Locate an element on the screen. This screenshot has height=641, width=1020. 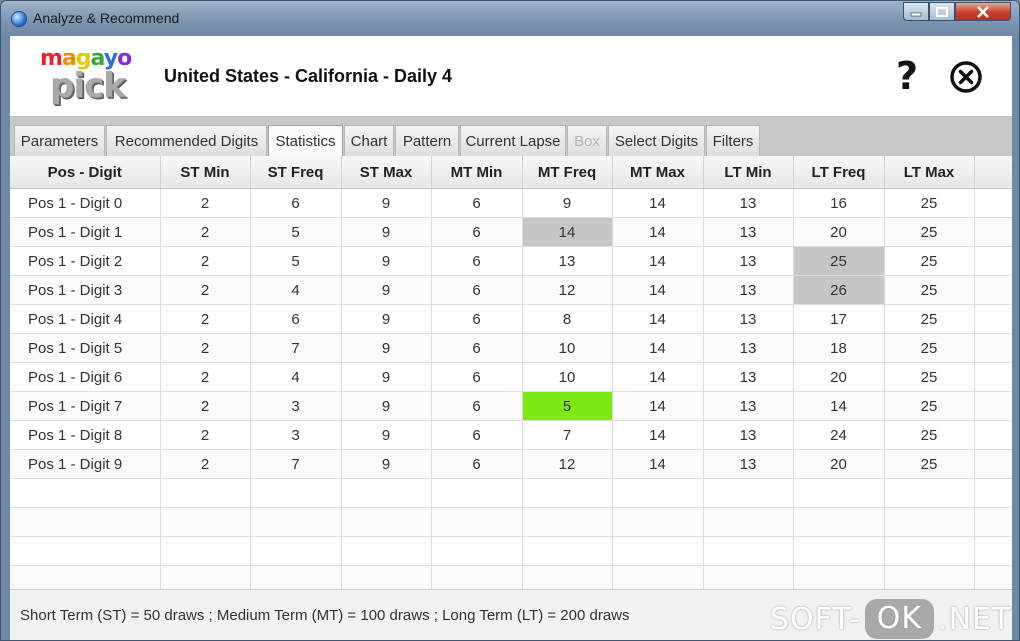
column-header: LT Max is located at coordinates (929, 172).